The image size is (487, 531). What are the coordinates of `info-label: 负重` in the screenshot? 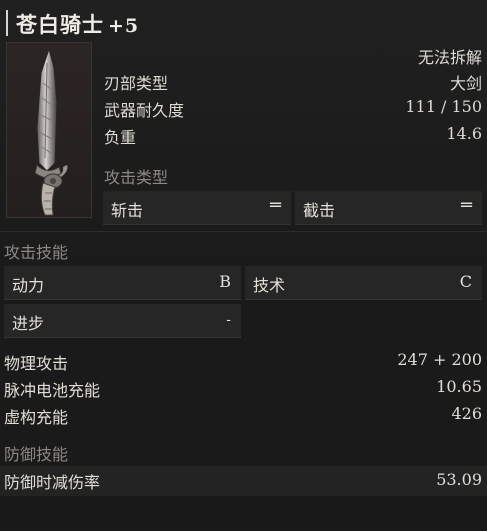 It's located at (120, 137).